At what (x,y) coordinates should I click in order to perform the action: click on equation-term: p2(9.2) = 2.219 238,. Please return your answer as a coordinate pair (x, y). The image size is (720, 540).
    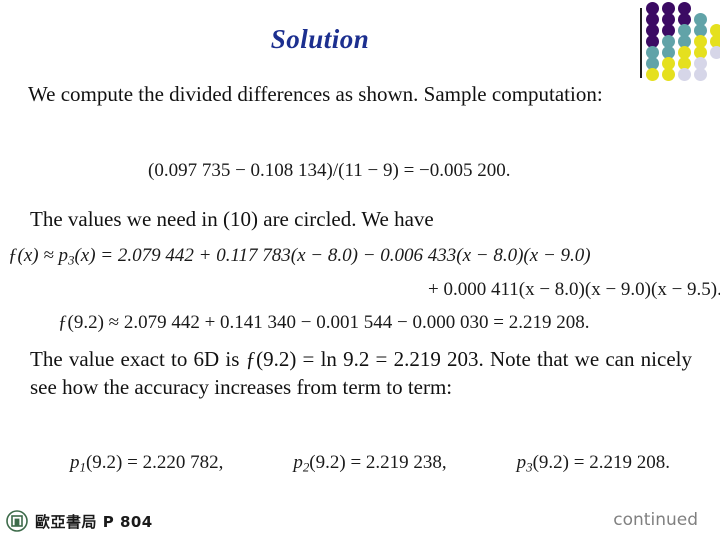
    Looking at the image, I should click on (369, 464).